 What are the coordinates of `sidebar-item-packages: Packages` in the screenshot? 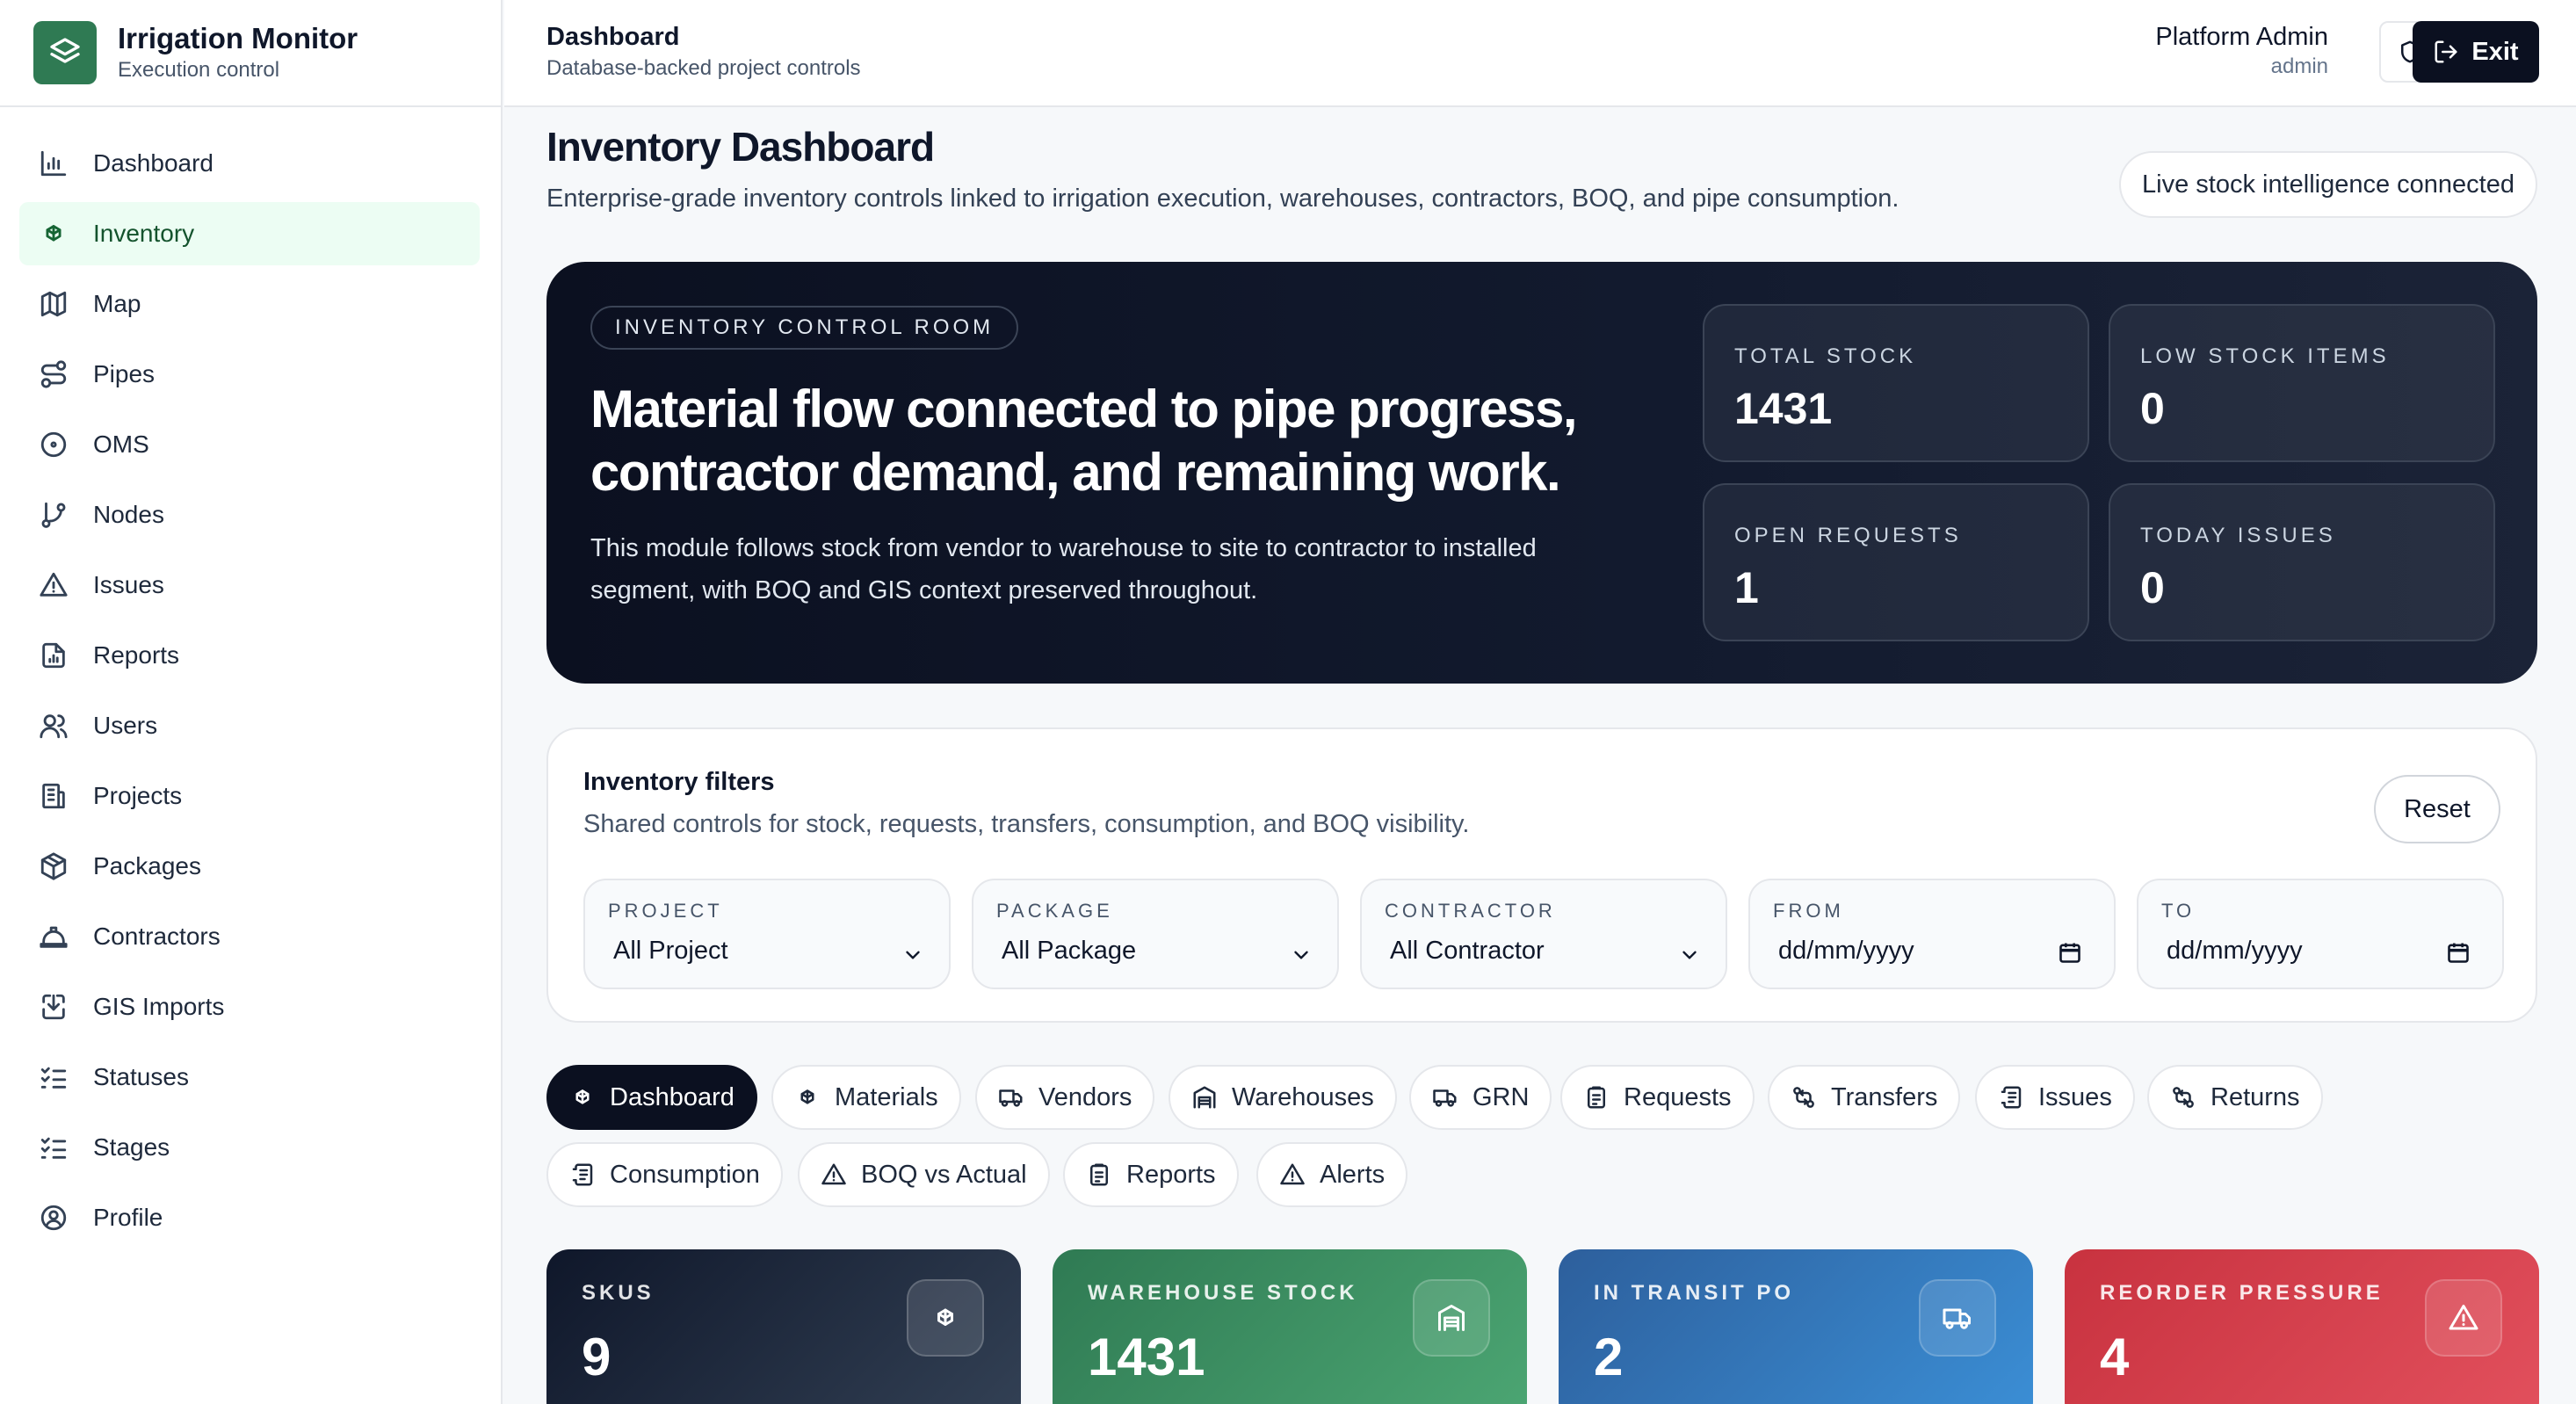 It's located at (249, 867).